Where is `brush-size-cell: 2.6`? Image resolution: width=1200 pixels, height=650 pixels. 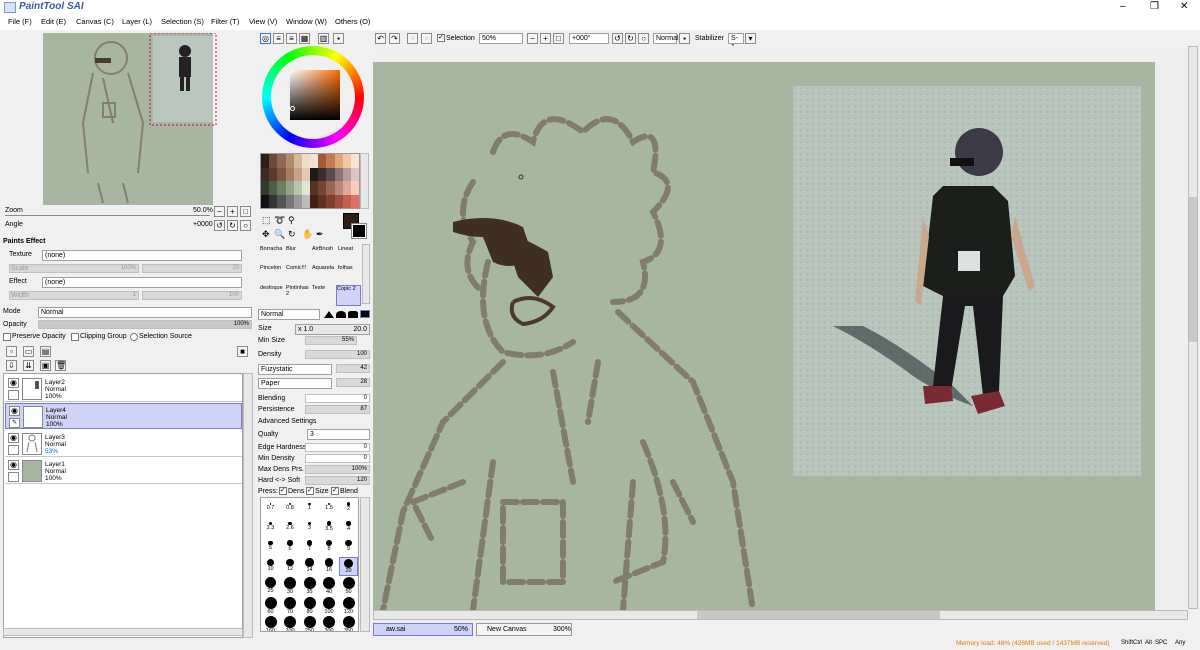 brush-size-cell: 2.6 is located at coordinates (290, 527).